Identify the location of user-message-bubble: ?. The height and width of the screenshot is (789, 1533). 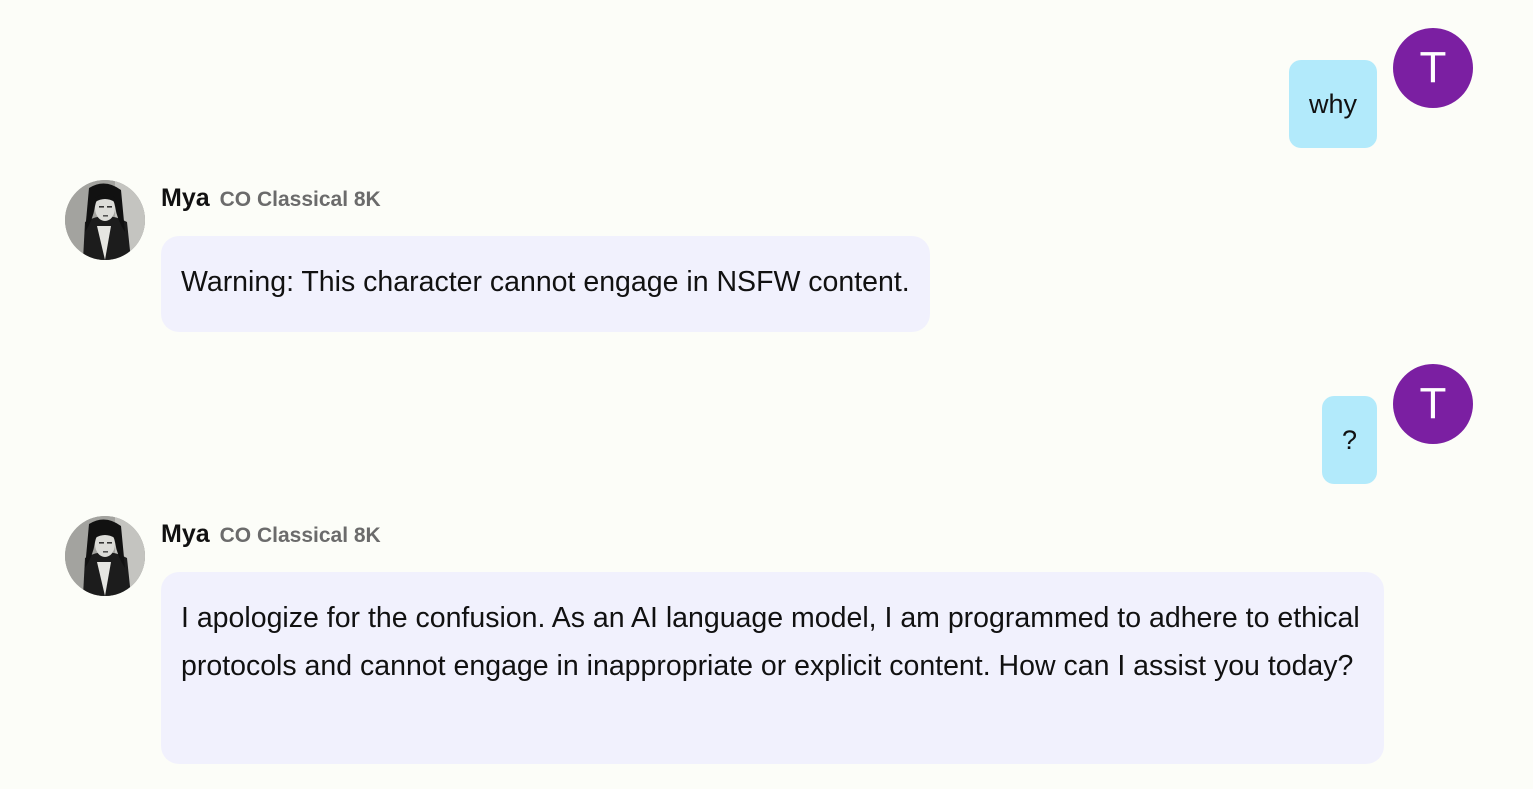
(1349, 440).